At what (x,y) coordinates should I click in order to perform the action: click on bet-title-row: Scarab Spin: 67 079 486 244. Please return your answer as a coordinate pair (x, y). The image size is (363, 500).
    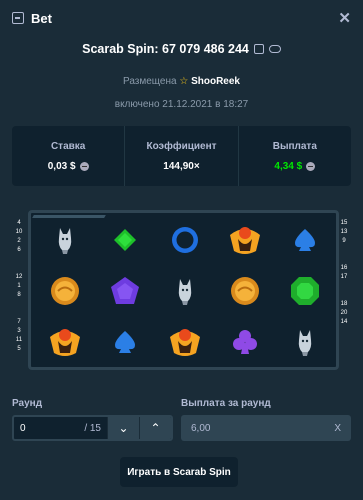
    Looking at the image, I should click on (181, 49).